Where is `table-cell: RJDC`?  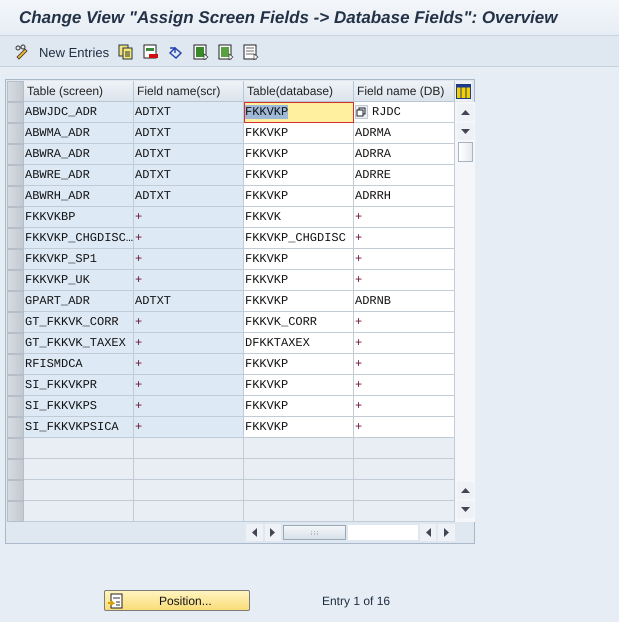 table-cell: RJDC is located at coordinates (404, 112).